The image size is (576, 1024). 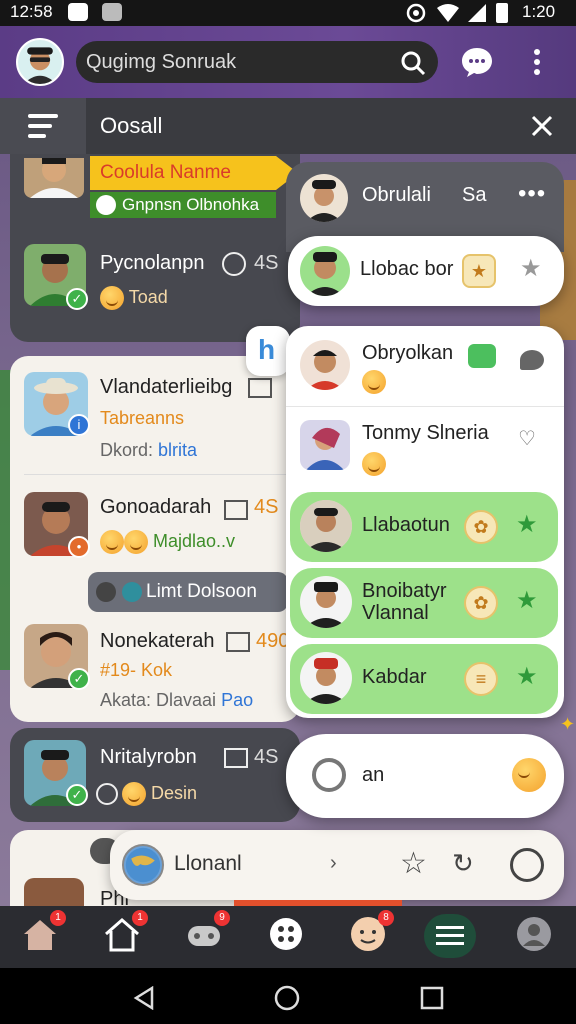 I want to click on highlight-title: Coolula Nanme, so click(x=183, y=173).